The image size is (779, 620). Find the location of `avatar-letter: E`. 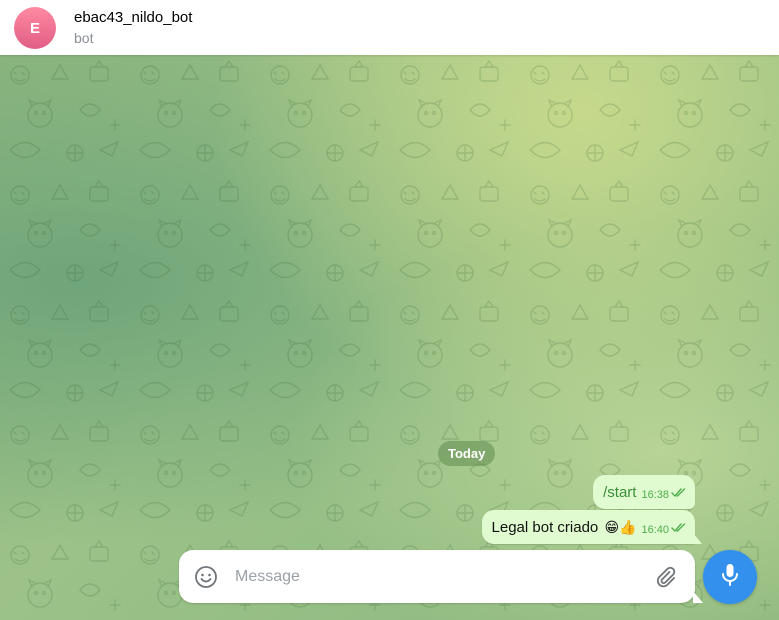

avatar-letter: E is located at coordinates (34, 28).